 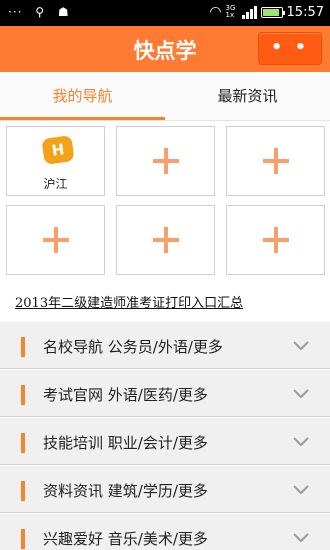 I want to click on network-sub-label: 1x, so click(x=230, y=15).